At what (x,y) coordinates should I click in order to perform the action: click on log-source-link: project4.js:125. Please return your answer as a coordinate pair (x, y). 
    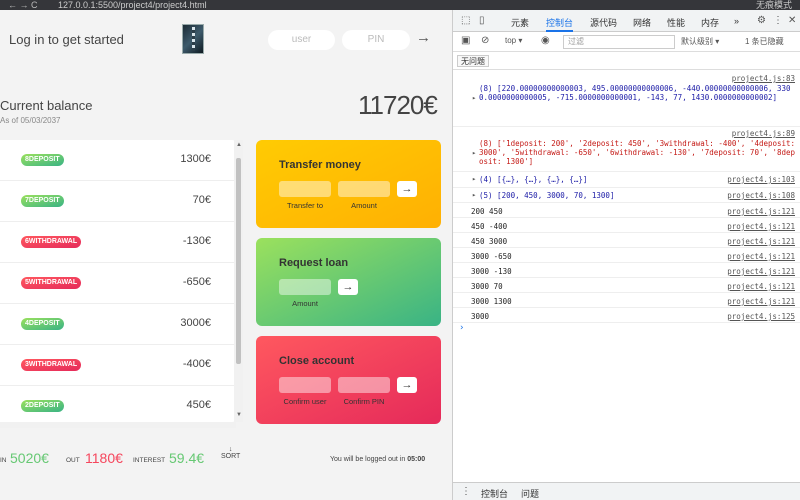
    Looking at the image, I should click on (761, 316).